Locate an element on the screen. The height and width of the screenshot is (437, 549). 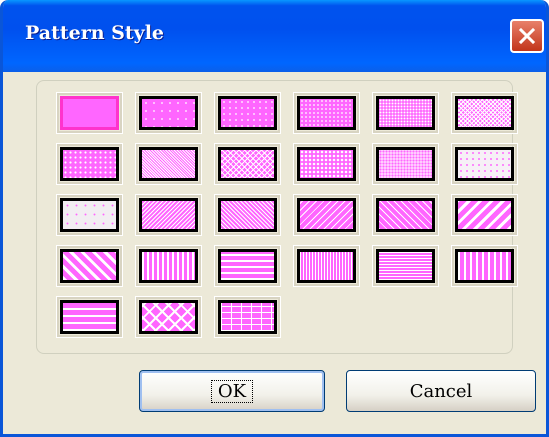
pattern-swatch-vertical-thick is located at coordinates (484, 266).